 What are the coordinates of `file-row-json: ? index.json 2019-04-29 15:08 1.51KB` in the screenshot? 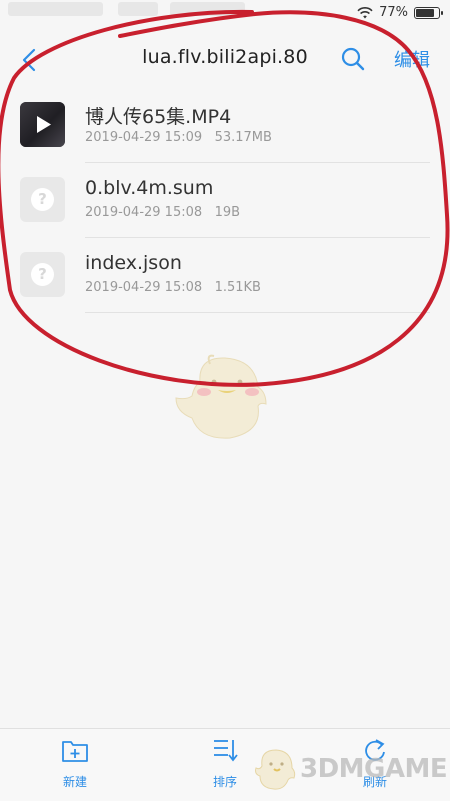 It's located at (225, 275).